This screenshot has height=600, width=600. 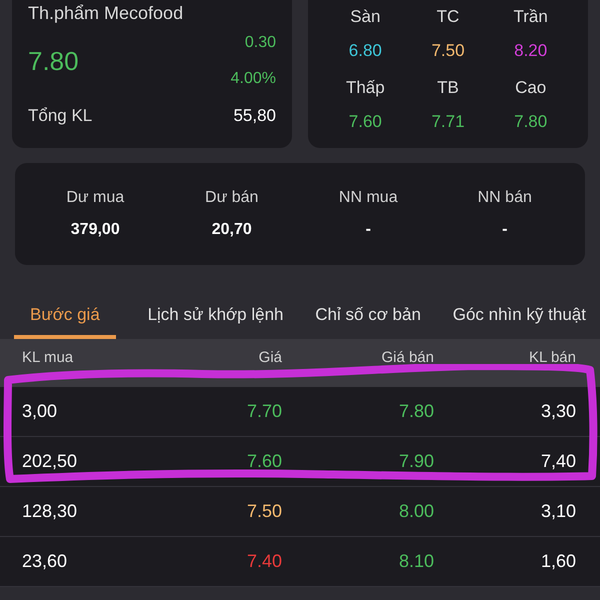 What do you see at coordinates (407, 358) in the screenshot?
I see `column-header: Giá bán` at bounding box center [407, 358].